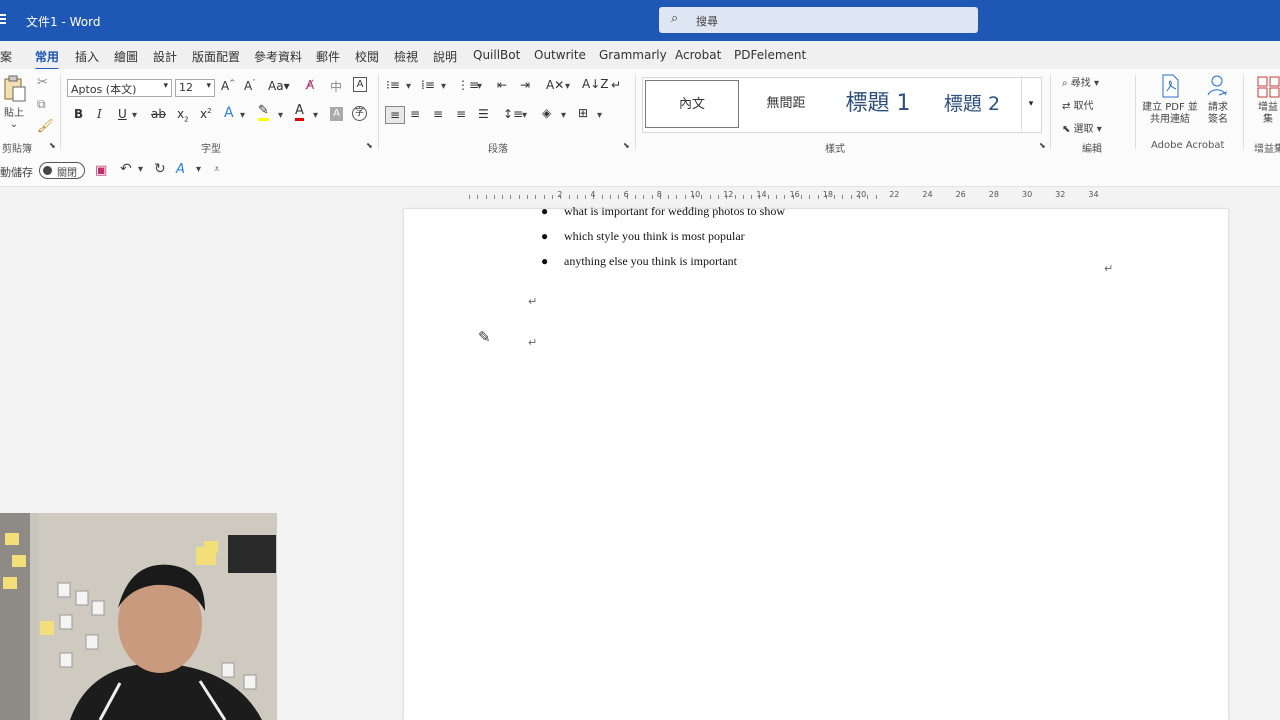 The height and width of the screenshot is (720, 1280). What do you see at coordinates (692, 104) in the screenshot?
I see `style-normal: 內文` at bounding box center [692, 104].